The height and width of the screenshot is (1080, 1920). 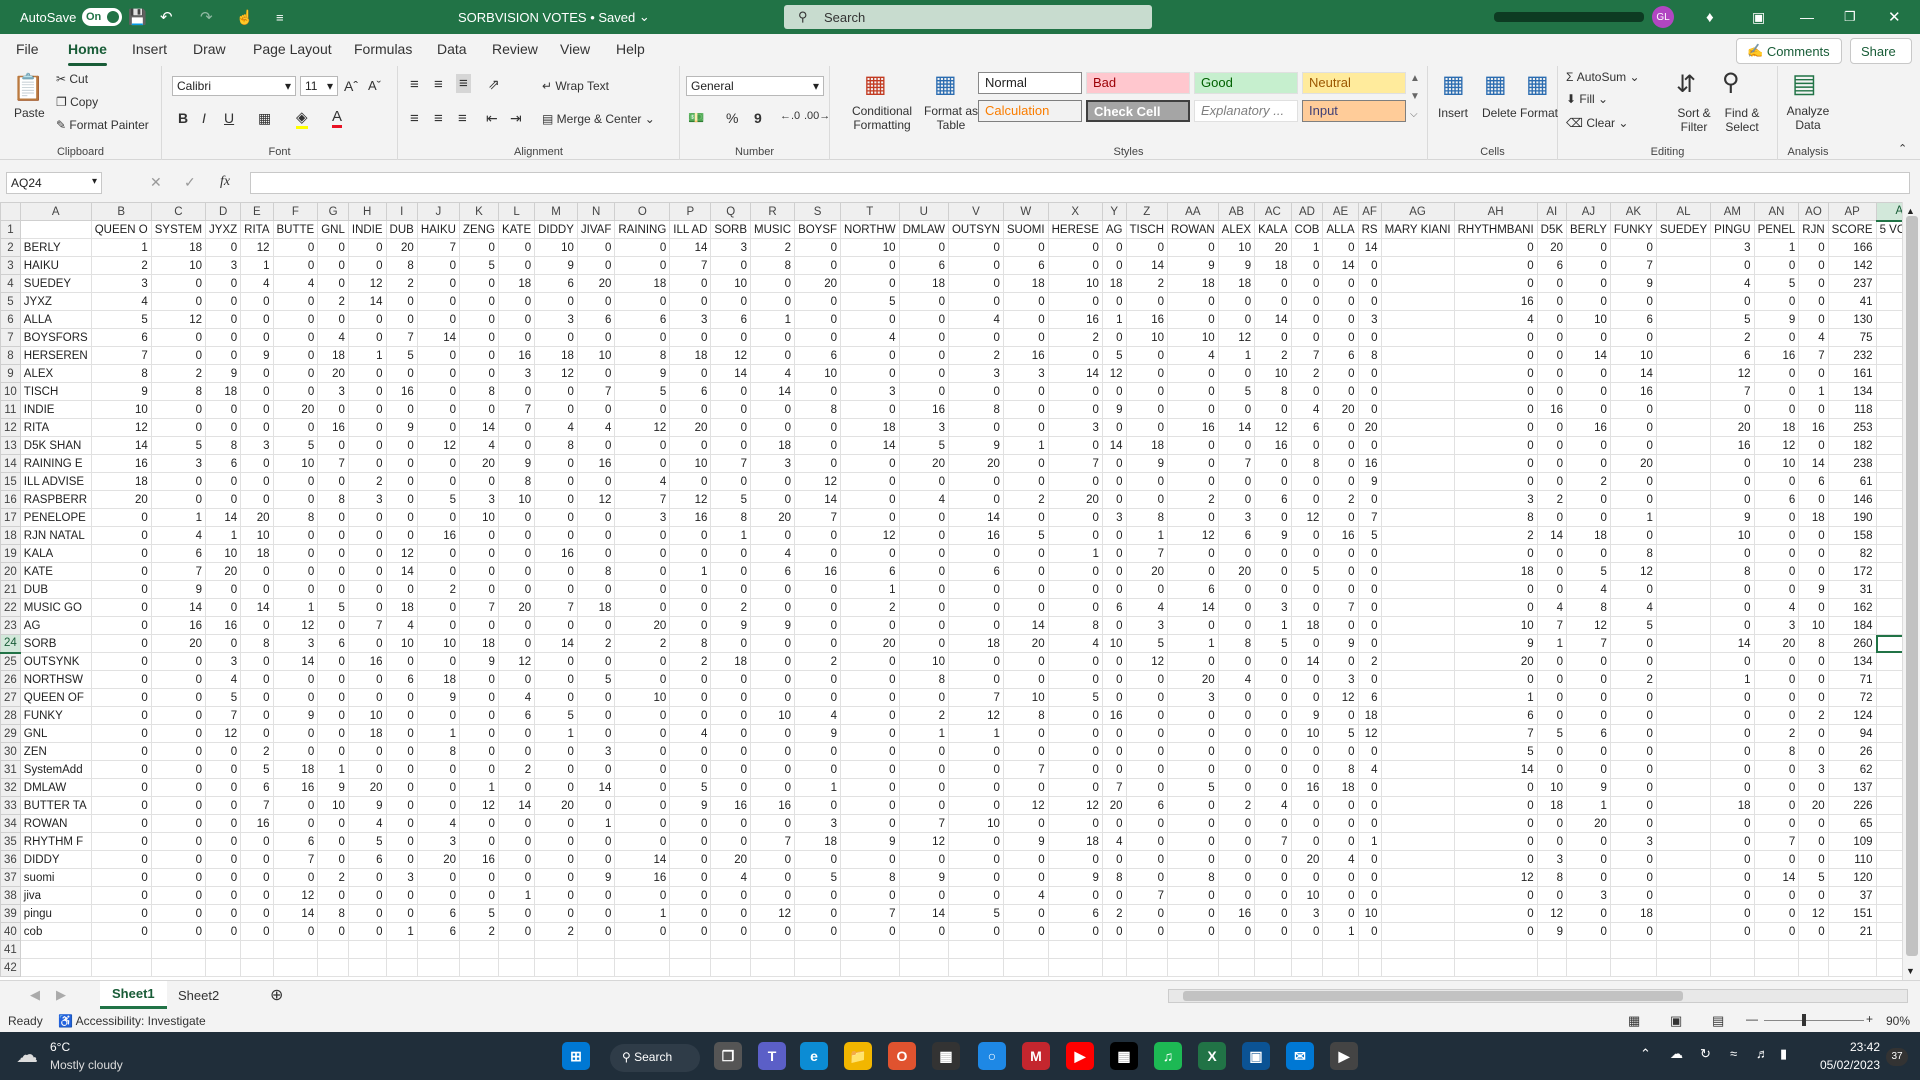 What do you see at coordinates (1732, 301) in the screenshot?
I see `cell-am5: 0` at bounding box center [1732, 301].